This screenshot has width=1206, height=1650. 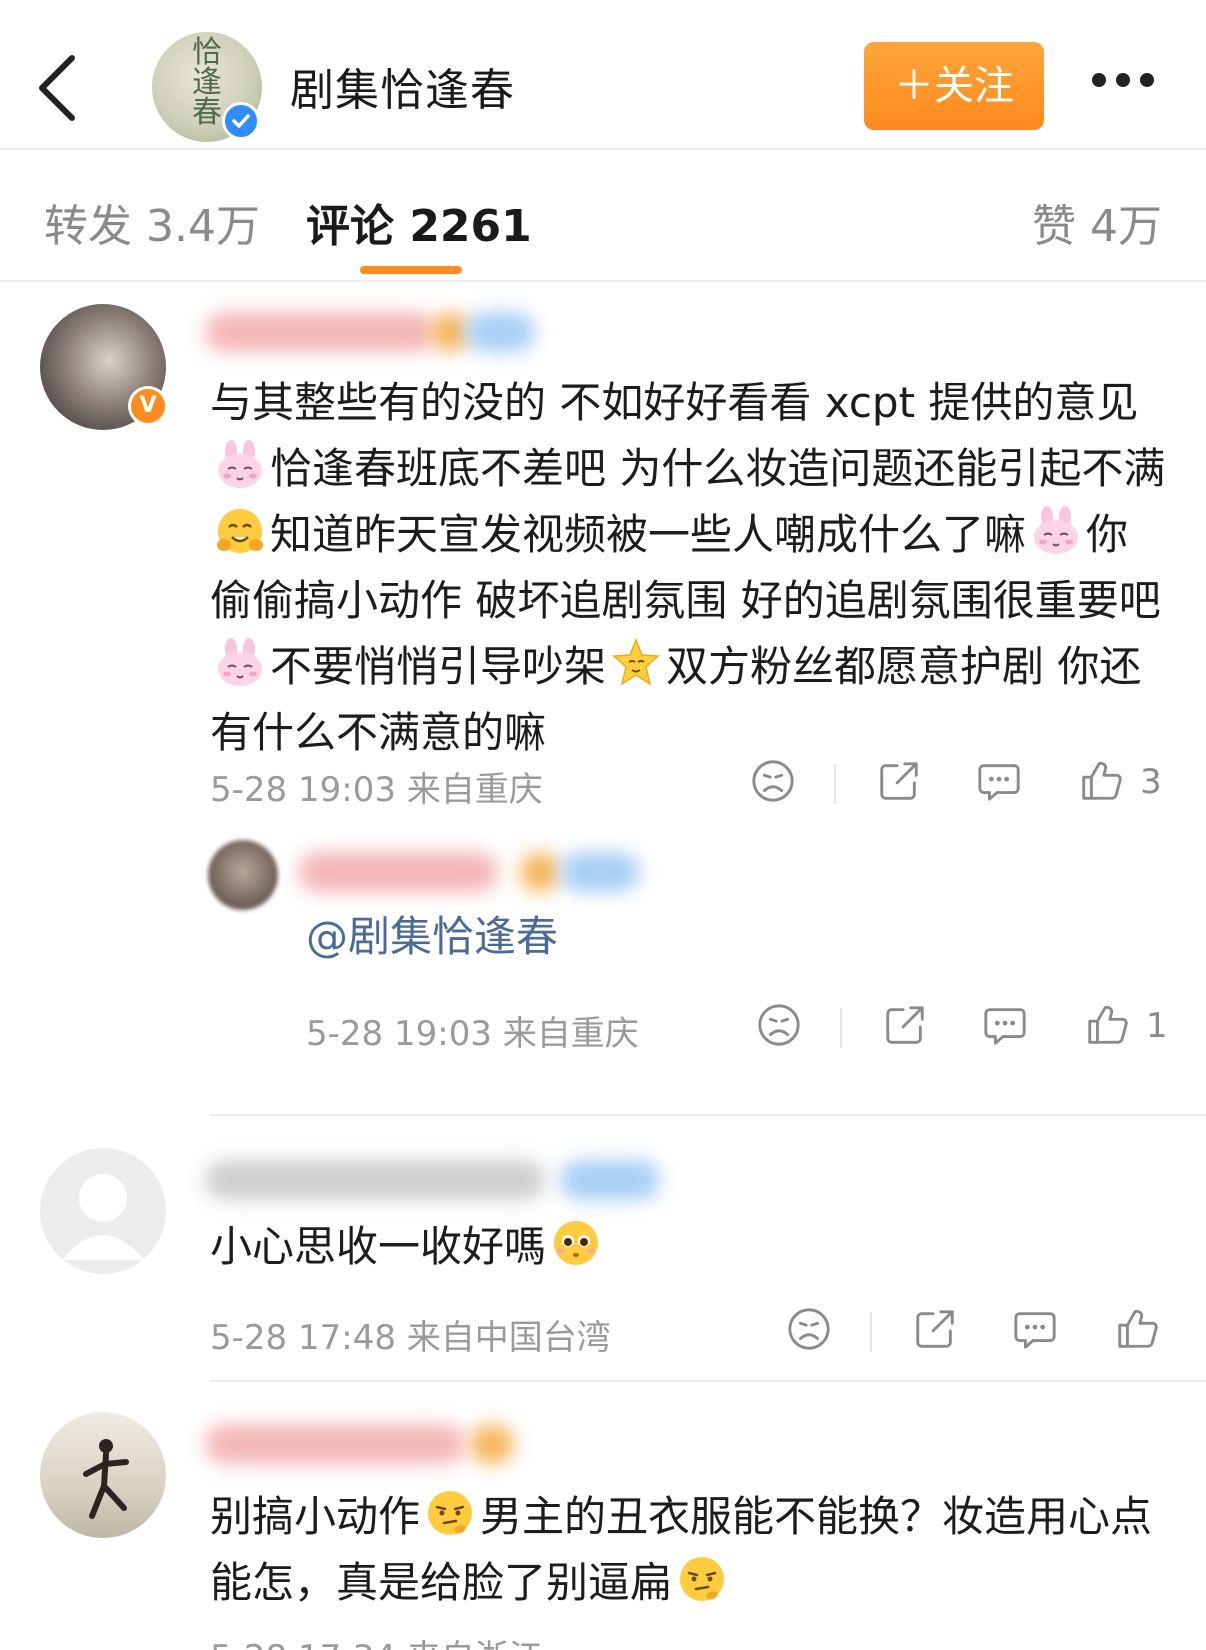 What do you see at coordinates (690, 1550) in the screenshot?
I see `comment-text: 别搞小动作 男主的丑衣服能不能换？妆造用心点能怎，真是给脸了别逼扁` at bounding box center [690, 1550].